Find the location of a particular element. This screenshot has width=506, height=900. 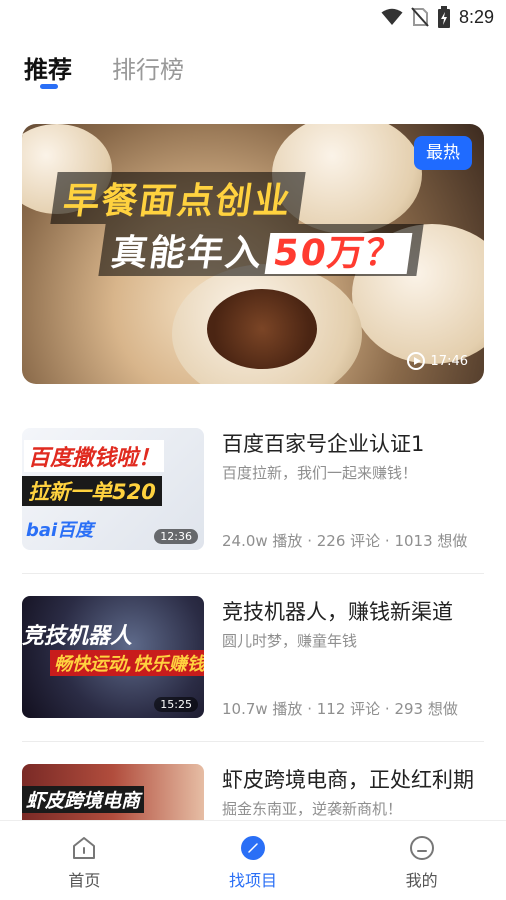

hero-title-line2: 真能年入 50万？ is located at coordinates (261, 250).